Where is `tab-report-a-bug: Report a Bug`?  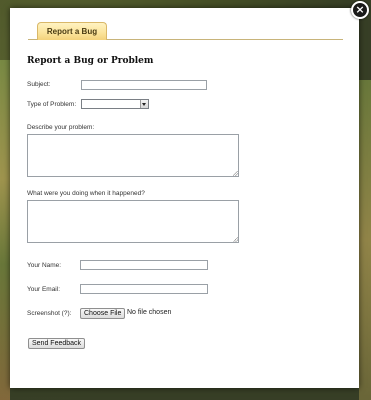
tab-report-a-bug: Report a Bug is located at coordinates (72, 31).